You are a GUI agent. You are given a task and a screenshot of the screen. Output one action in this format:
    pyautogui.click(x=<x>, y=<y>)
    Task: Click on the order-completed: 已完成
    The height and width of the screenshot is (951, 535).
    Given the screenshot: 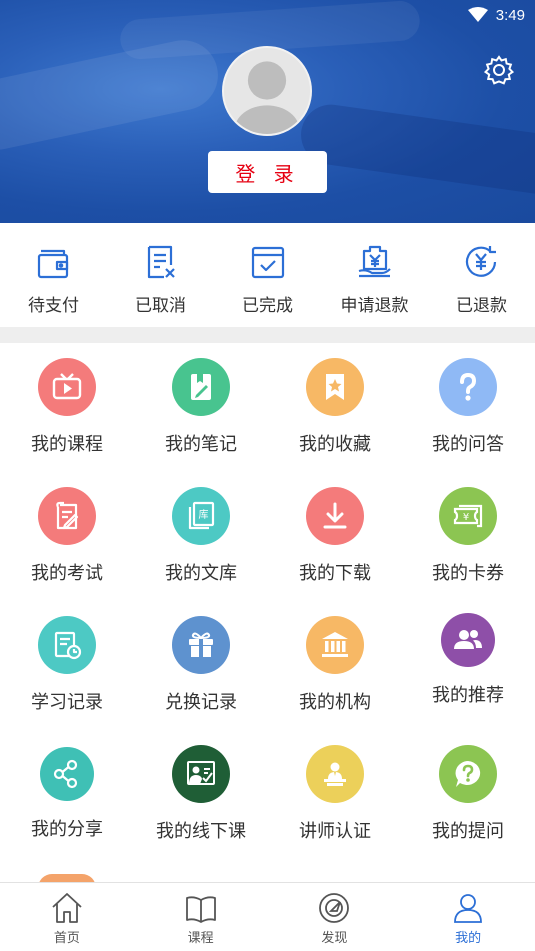 What is the action you would take?
    pyautogui.click(x=267, y=275)
    